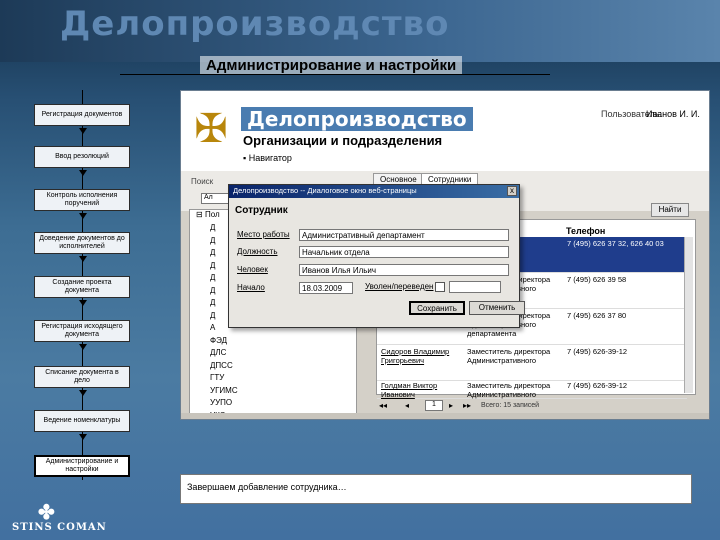 This screenshot has width=720, height=540. What do you see at coordinates (512, 191) in the screenshot?
I see `close-icon: x` at bounding box center [512, 191].